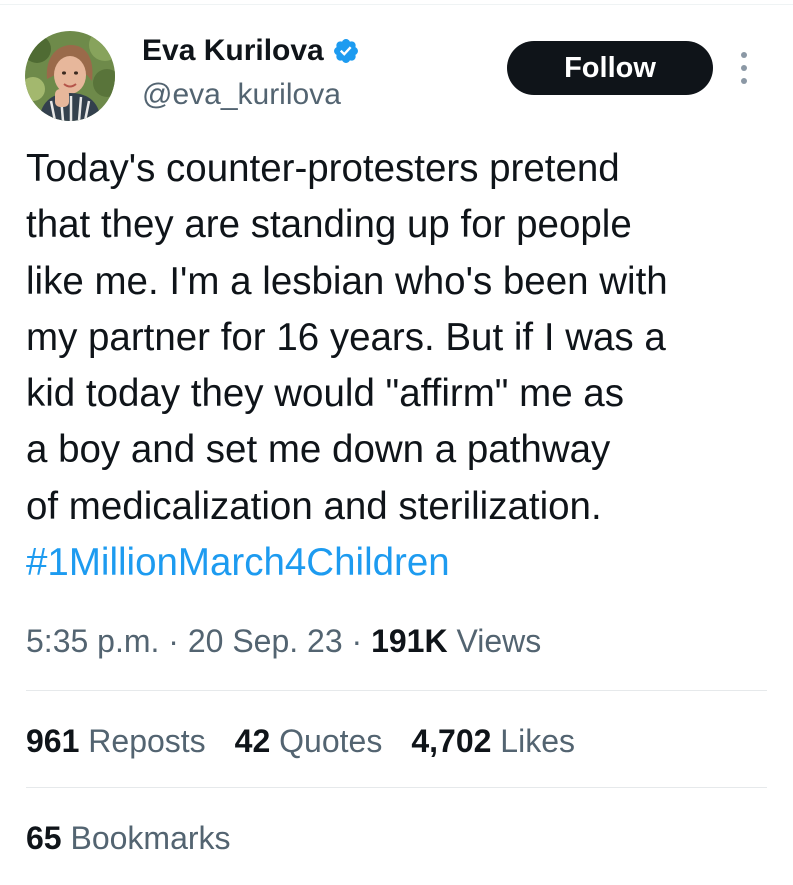 The image size is (793, 885). I want to click on top-divider, so click(396, 4).